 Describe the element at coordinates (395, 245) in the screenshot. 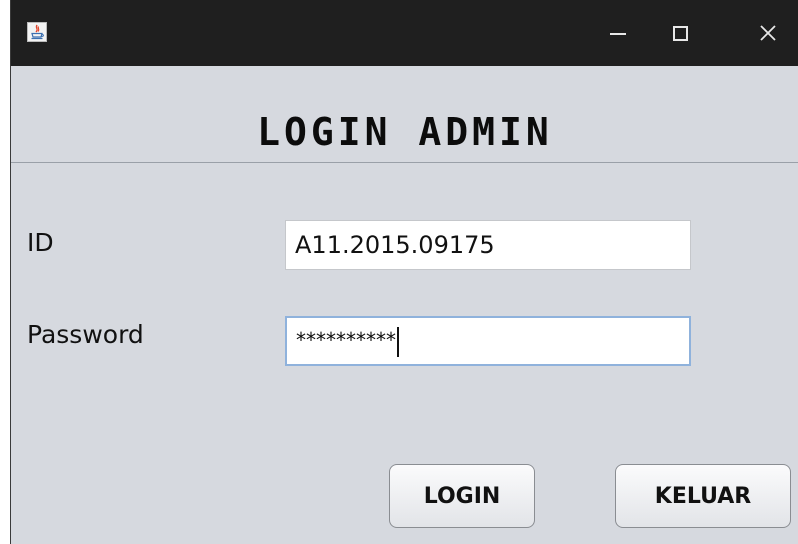

I see `id-field-value: A11.2015.09175` at that location.